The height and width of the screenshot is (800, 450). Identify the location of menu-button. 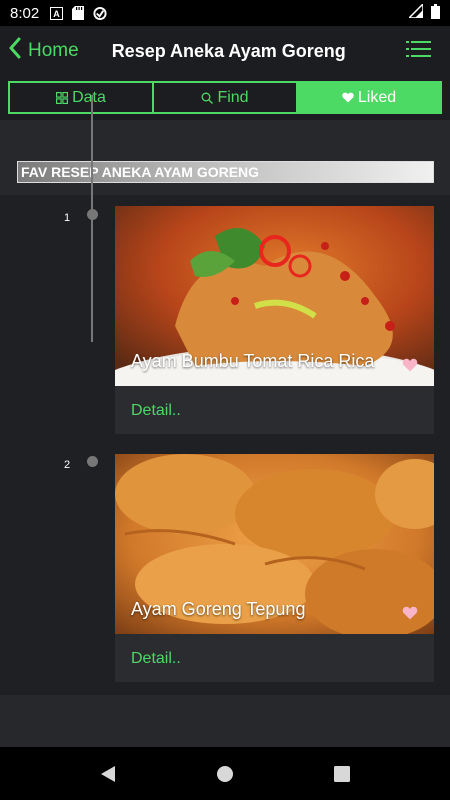
(418, 51).